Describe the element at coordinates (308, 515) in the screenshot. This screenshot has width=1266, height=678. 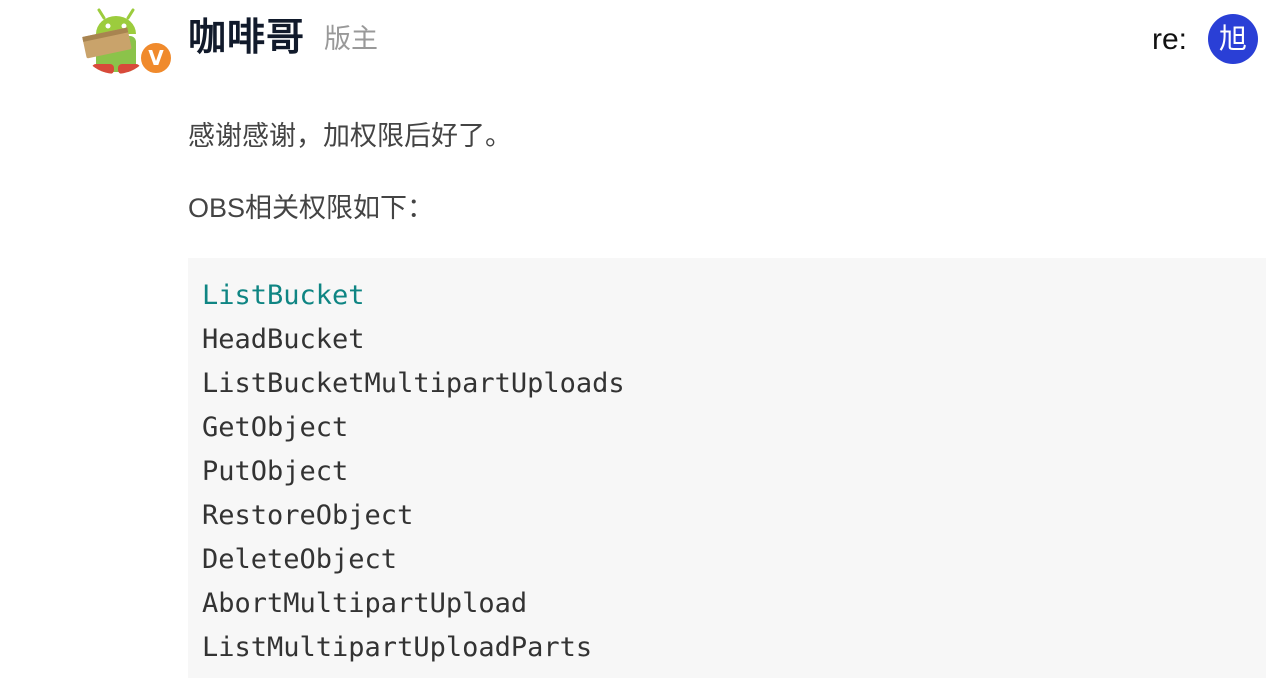
I see `code-line: RestoreObject` at that location.